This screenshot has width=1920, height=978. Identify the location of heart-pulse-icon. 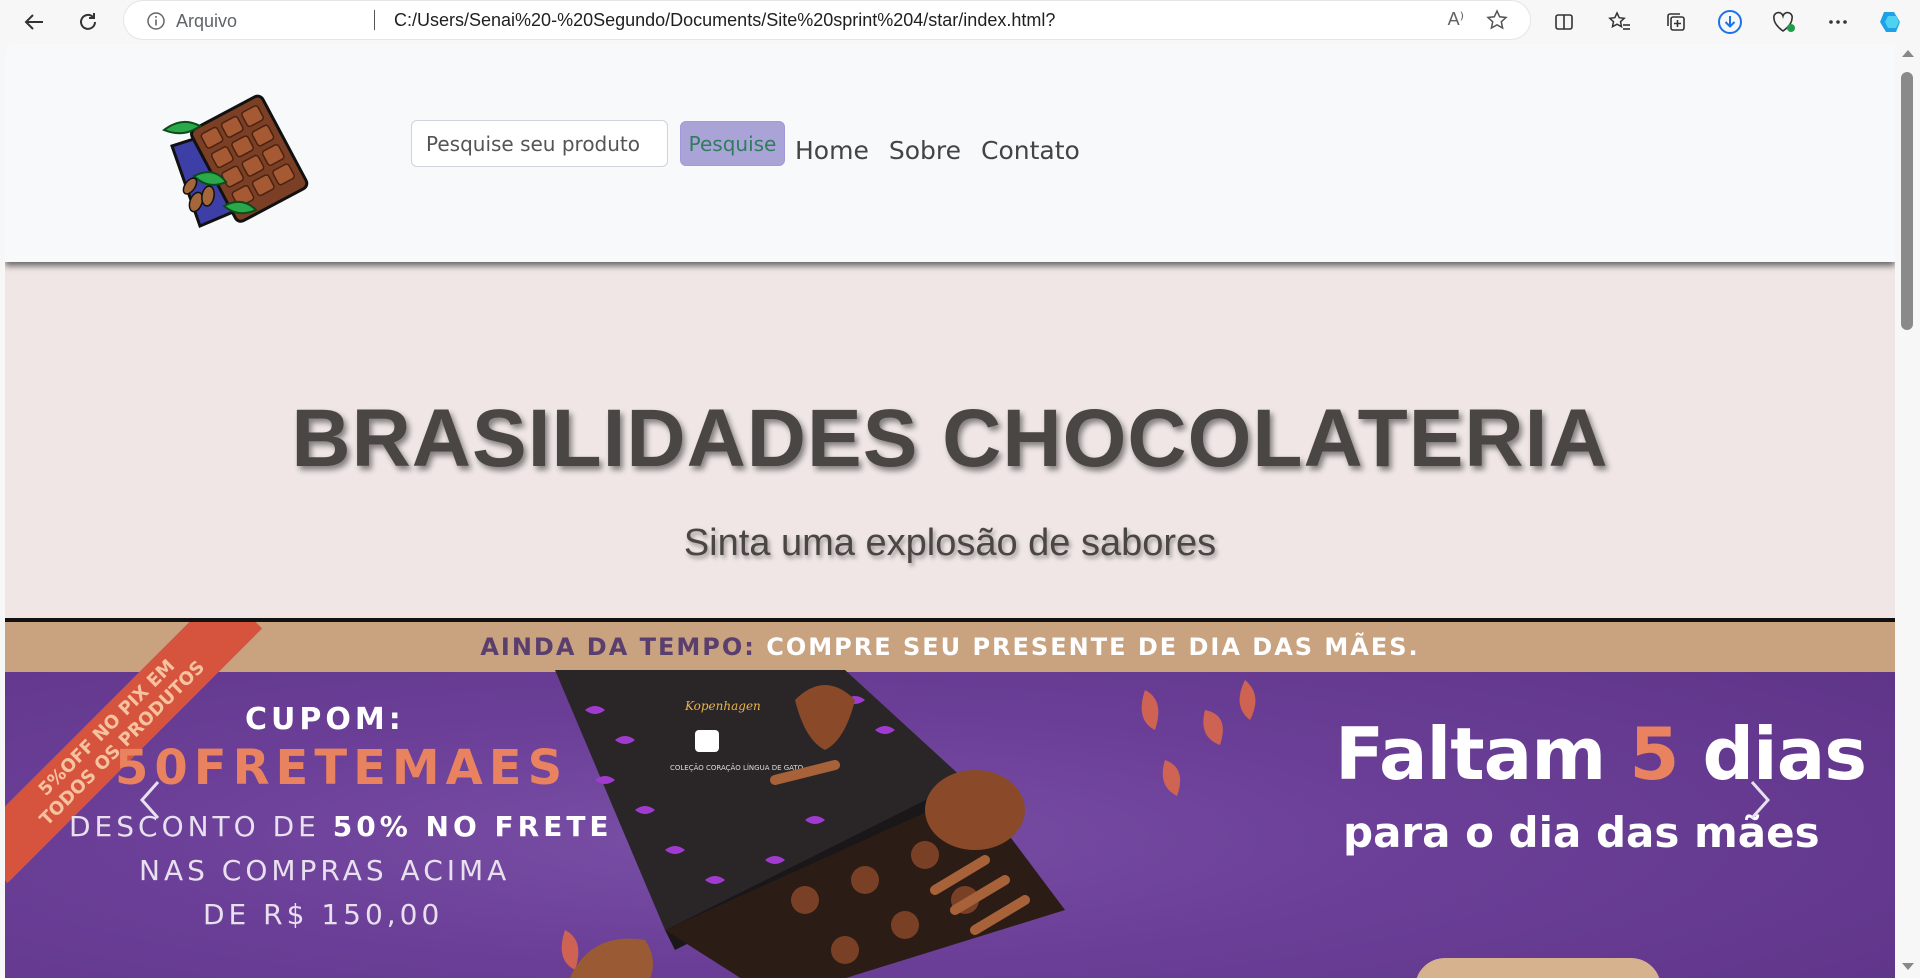
(1784, 21).